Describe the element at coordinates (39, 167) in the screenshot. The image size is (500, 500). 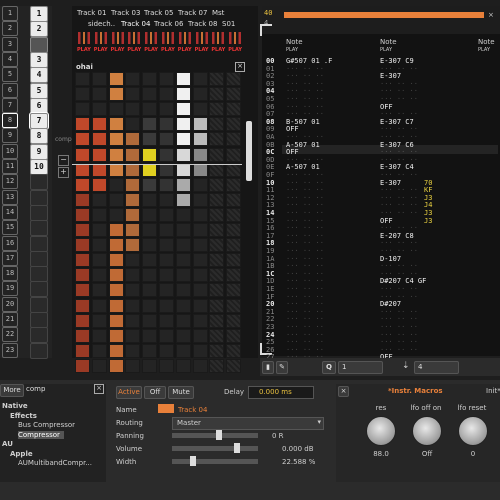
I see `pattern-number-button: 10` at that location.